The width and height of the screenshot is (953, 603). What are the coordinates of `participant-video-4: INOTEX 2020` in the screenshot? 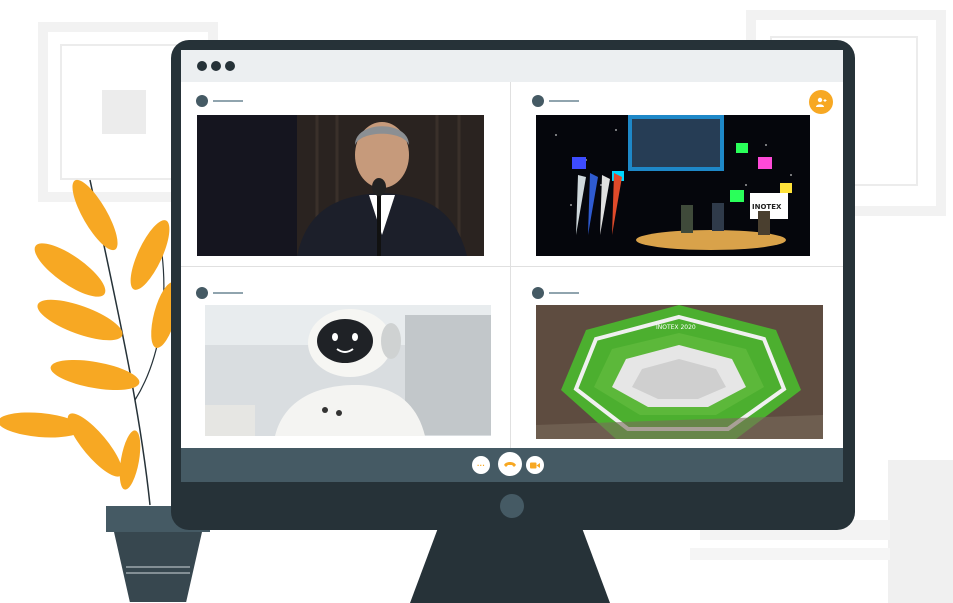 It's located at (679, 372).